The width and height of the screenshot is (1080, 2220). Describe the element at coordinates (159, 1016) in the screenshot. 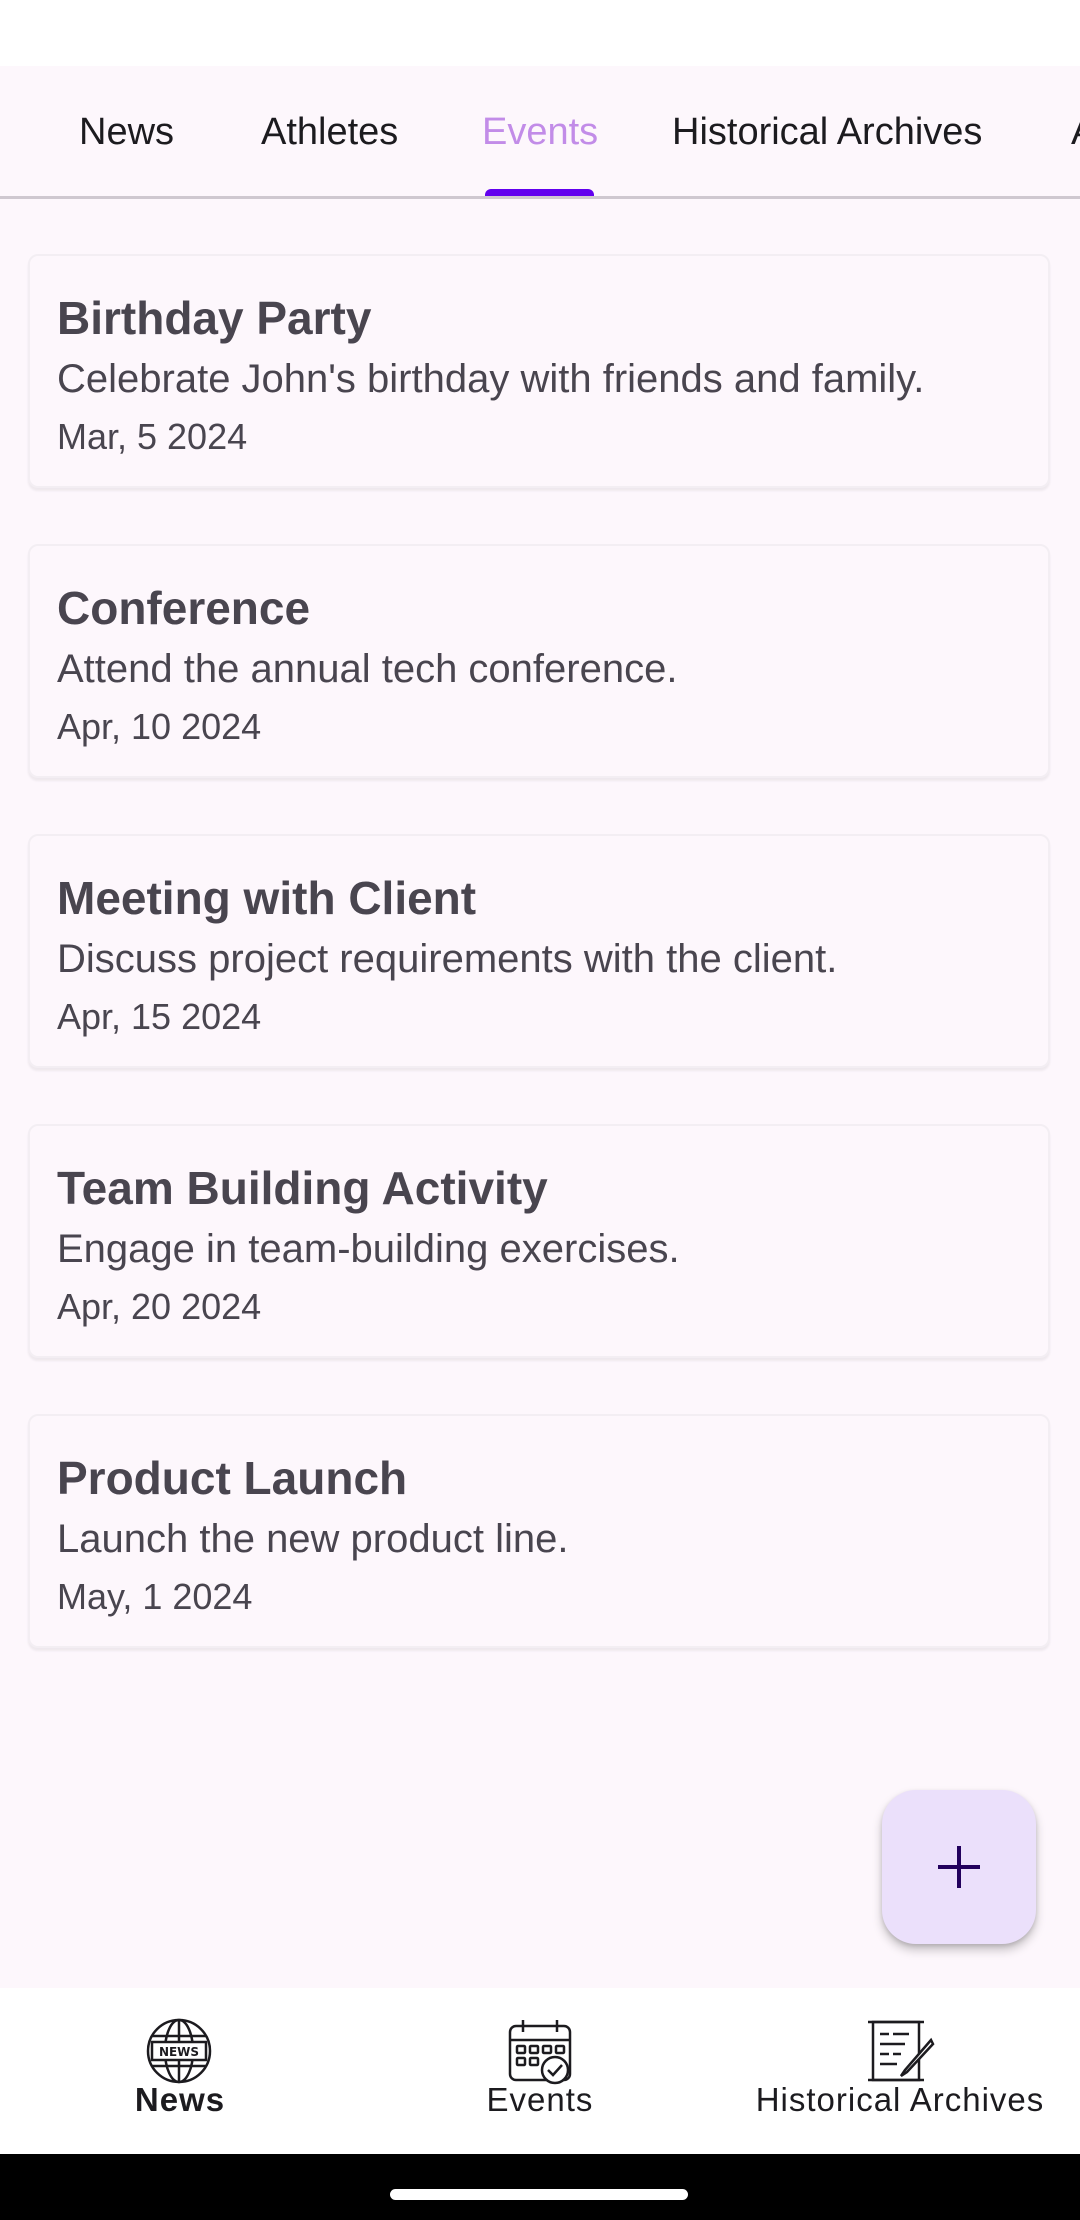

I see `event-date: Apr, 15 2024` at that location.